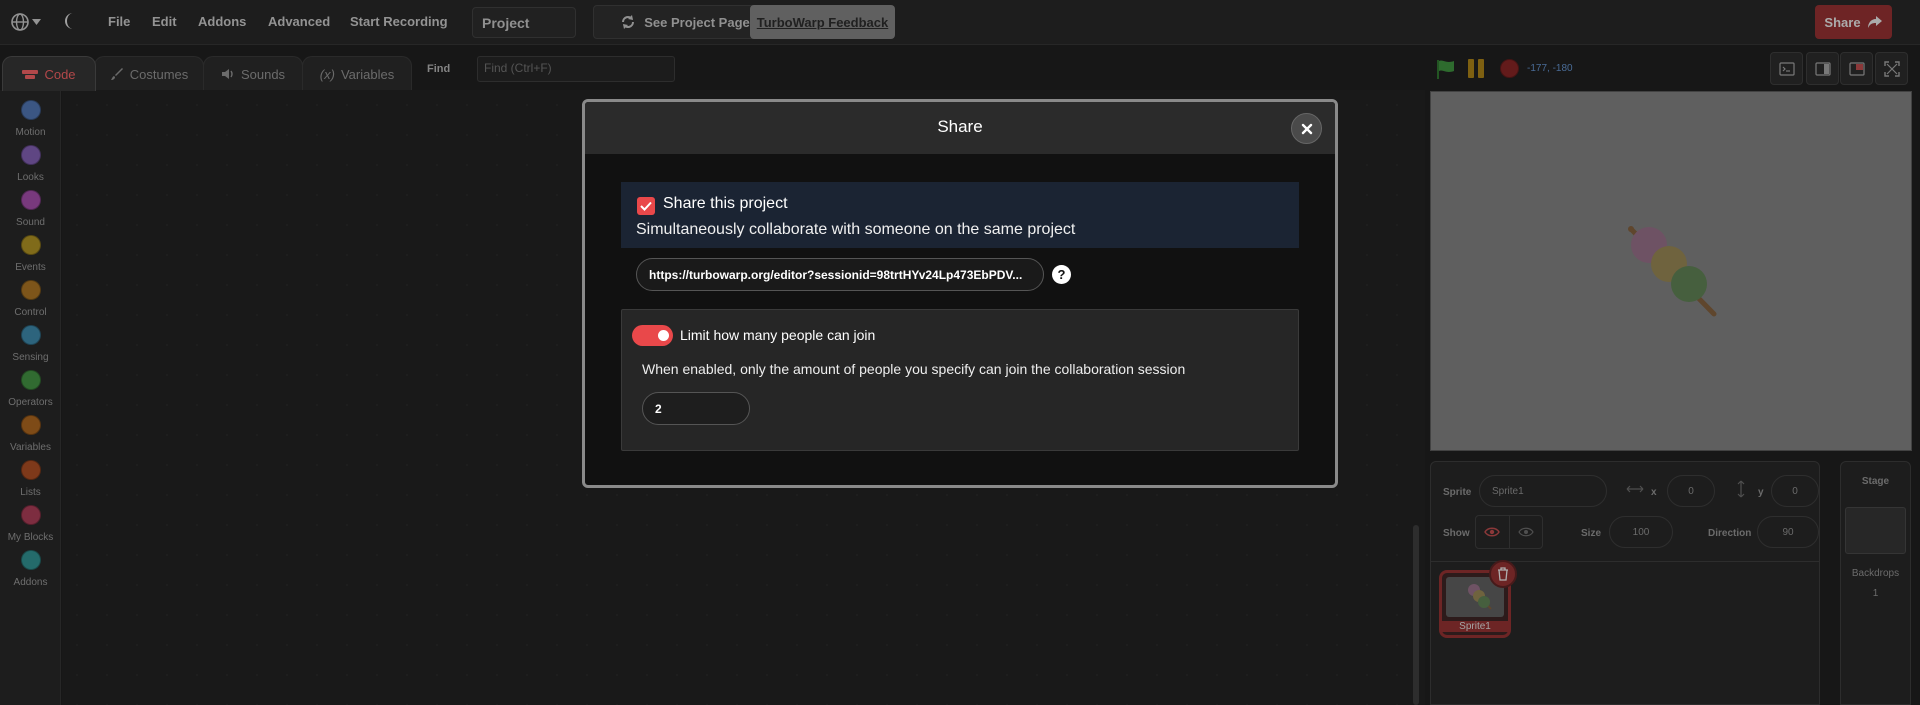 The width and height of the screenshot is (1920, 705). I want to click on close-icon, so click(1306, 128).